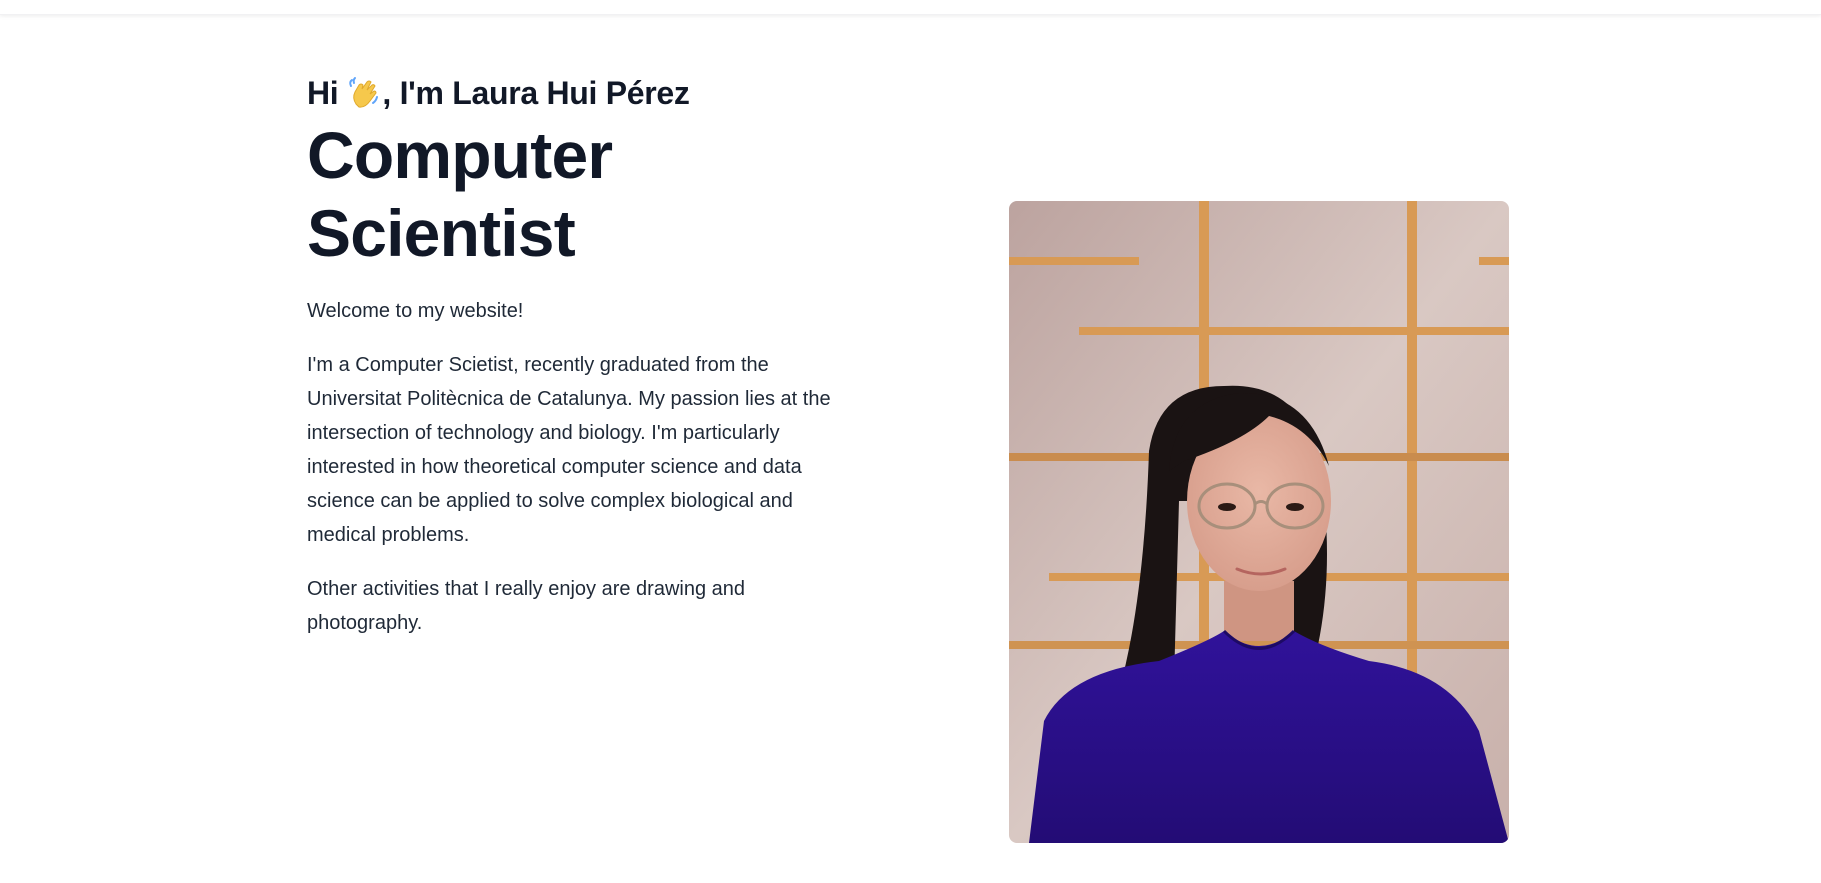 The height and width of the screenshot is (883, 1821). What do you see at coordinates (910, 7) in the screenshot?
I see `top-navigation-bar` at bounding box center [910, 7].